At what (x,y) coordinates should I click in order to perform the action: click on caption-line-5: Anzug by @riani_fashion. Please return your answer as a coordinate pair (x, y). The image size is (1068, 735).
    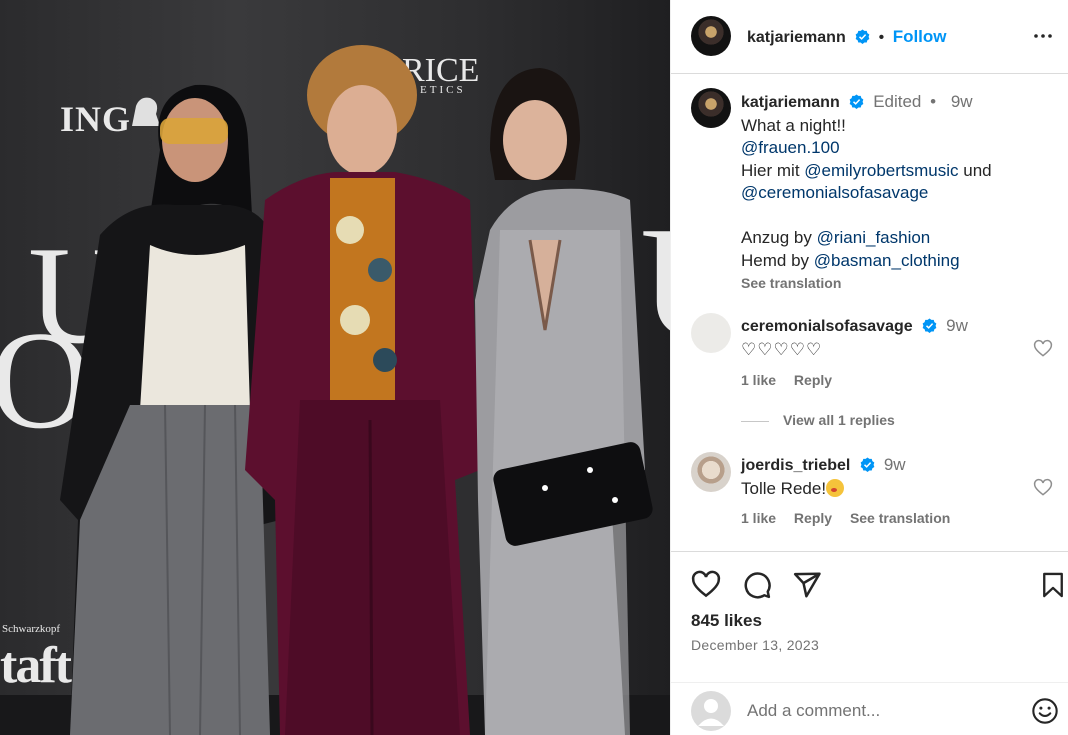
    Looking at the image, I should click on (901, 238).